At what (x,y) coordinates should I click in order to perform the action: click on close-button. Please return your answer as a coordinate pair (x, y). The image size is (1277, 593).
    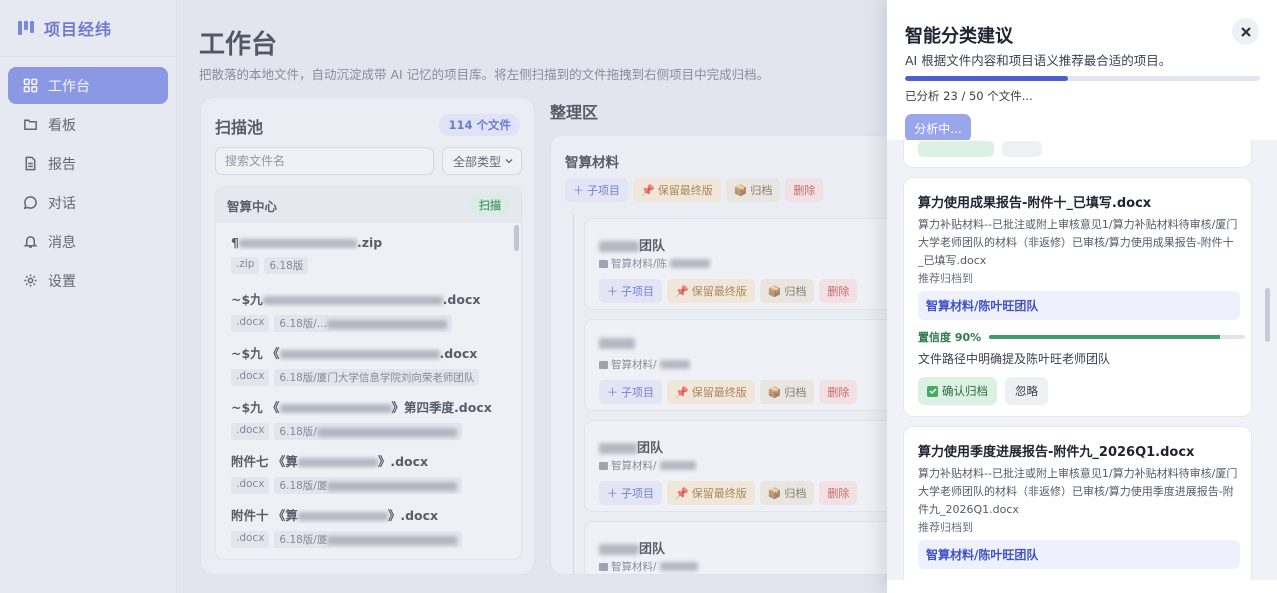
    Looking at the image, I should click on (1245, 31).